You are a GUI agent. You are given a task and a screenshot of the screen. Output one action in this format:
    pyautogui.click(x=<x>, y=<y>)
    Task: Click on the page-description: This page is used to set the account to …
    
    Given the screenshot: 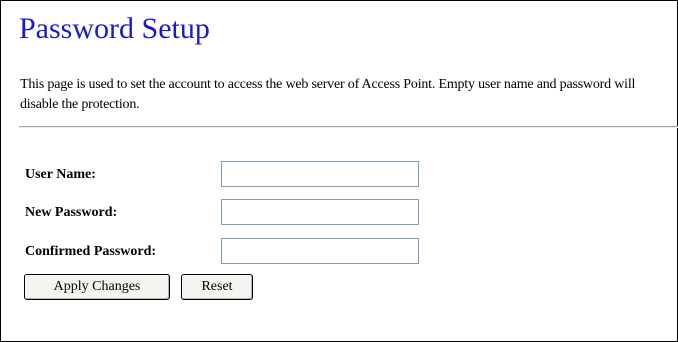 What is the action you would take?
    pyautogui.click(x=328, y=94)
    